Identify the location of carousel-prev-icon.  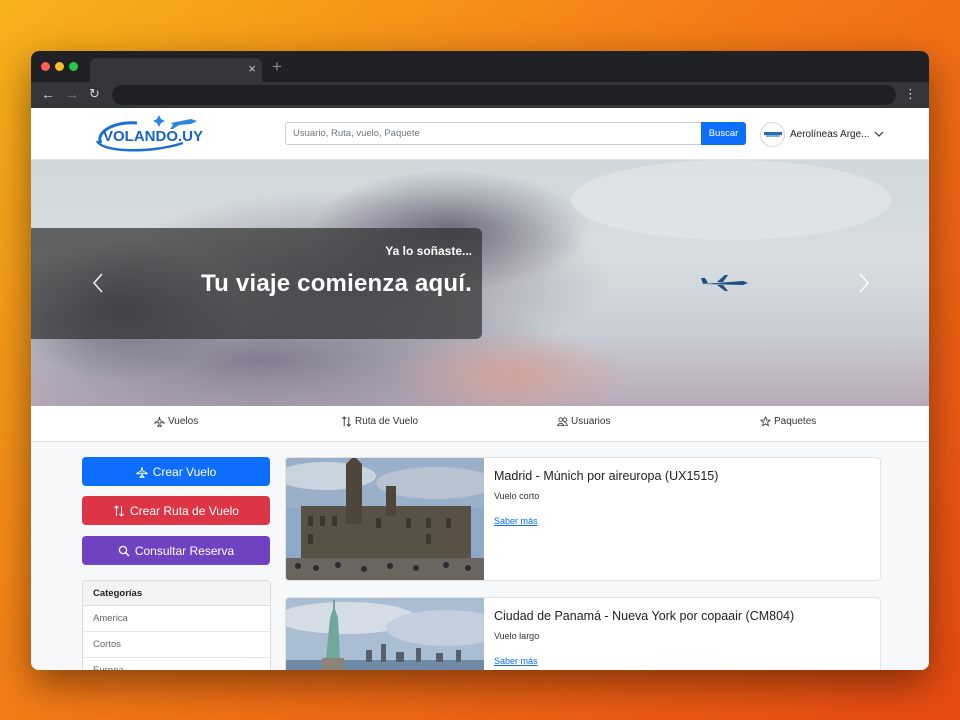
(98, 283).